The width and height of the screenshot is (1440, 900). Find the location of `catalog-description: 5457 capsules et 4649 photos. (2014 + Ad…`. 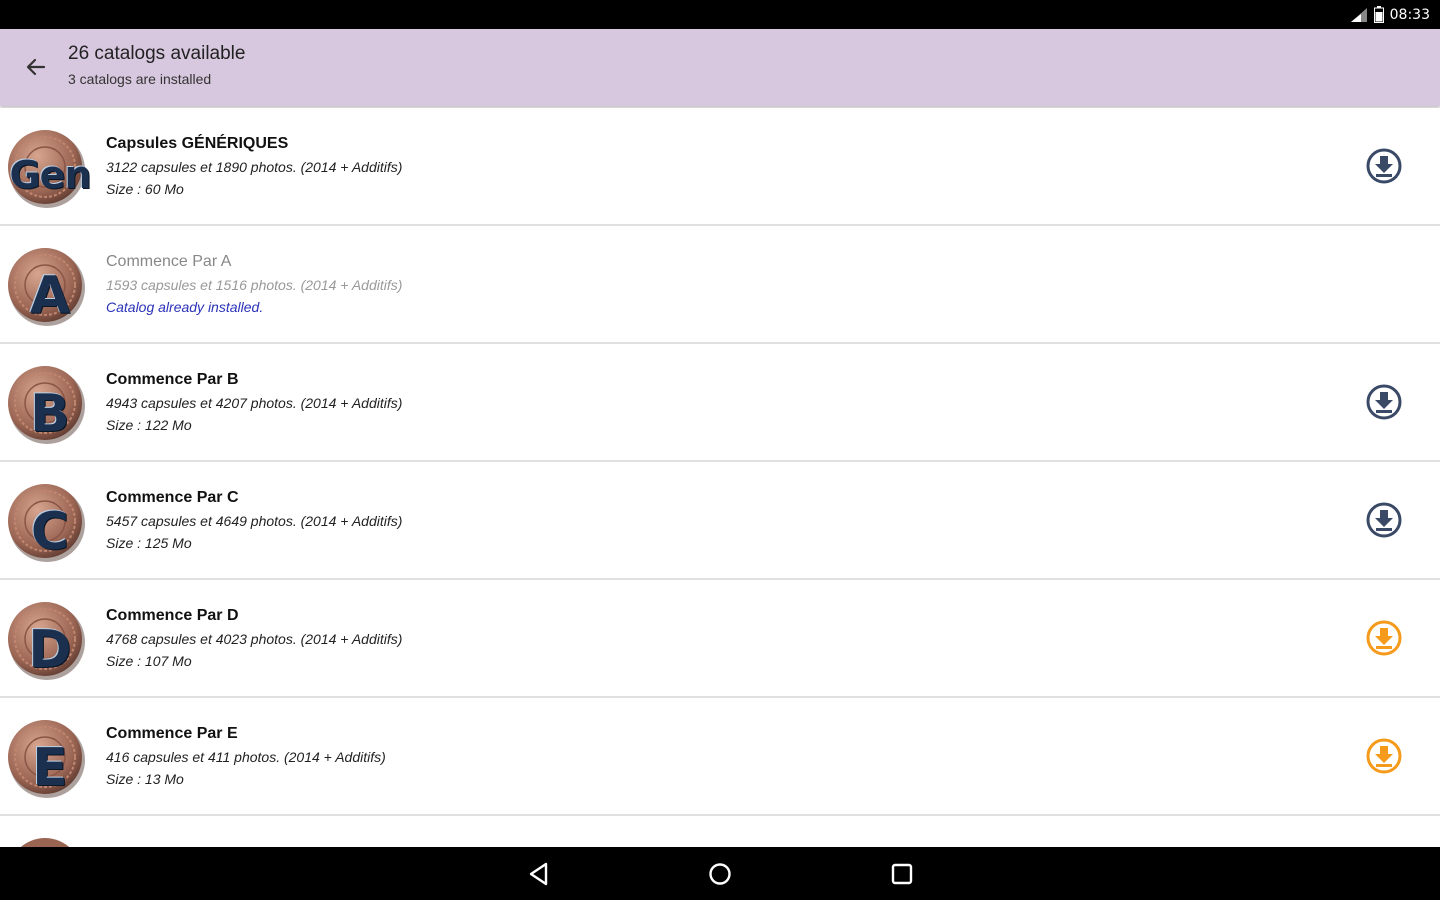

catalog-description: 5457 capsules et 4649 photos. (2014 + Ad… is located at coordinates (254, 521).